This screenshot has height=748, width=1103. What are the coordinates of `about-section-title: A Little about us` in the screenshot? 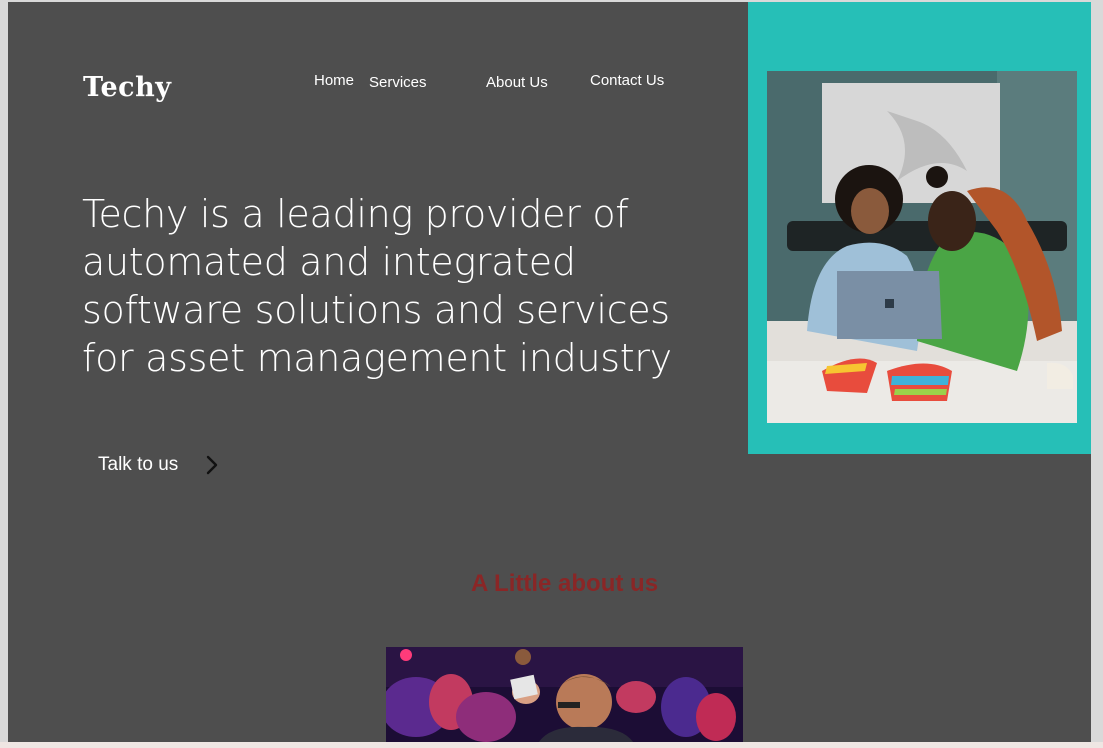 It's located at (564, 583).